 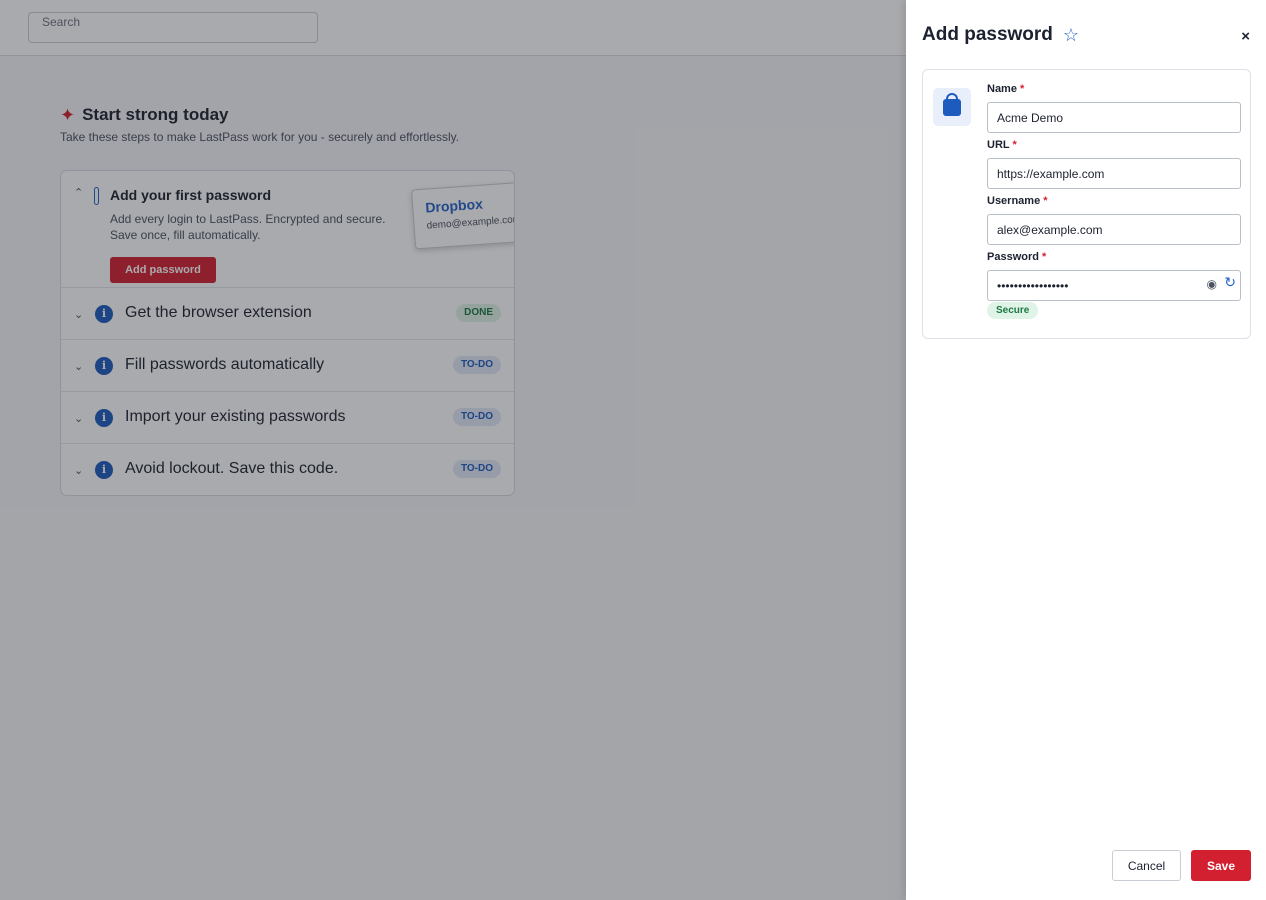 What do you see at coordinates (1071, 35) in the screenshot?
I see `star-icon: ☆` at bounding box center [1071, 35].